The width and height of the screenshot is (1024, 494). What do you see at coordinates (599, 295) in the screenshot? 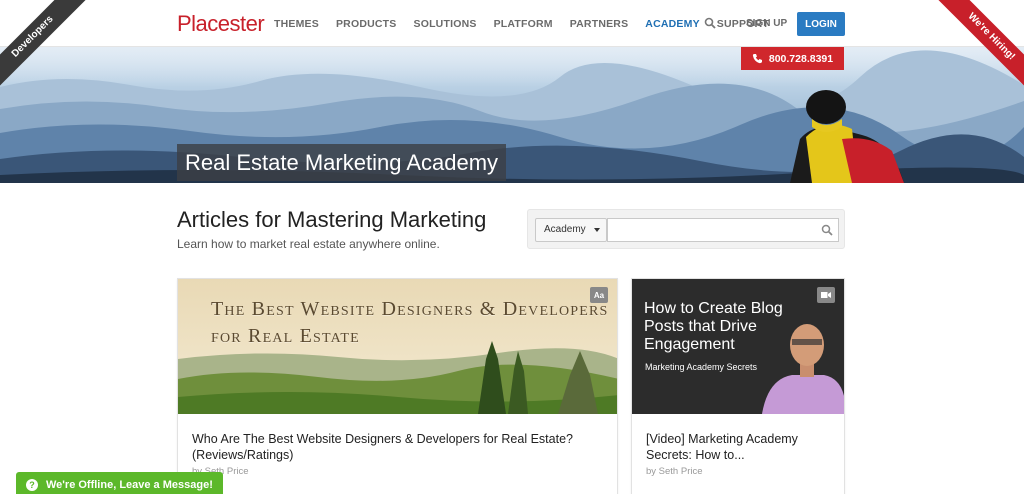
I see `article-type-badge: Aa` at bounding box center [599, 295].